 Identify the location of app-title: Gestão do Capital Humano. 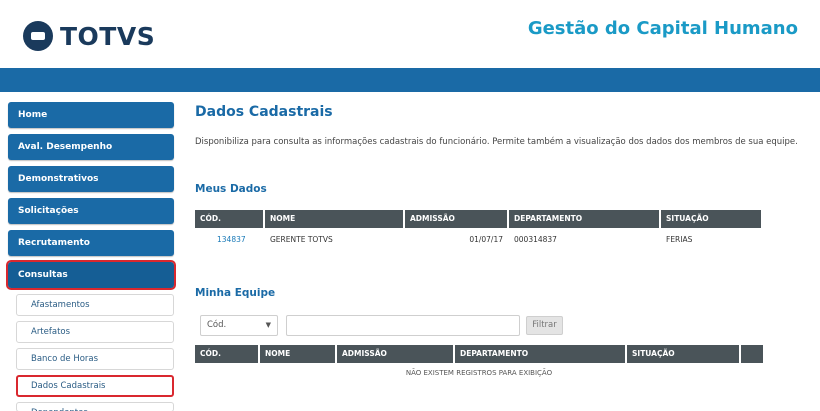
(662, 28).